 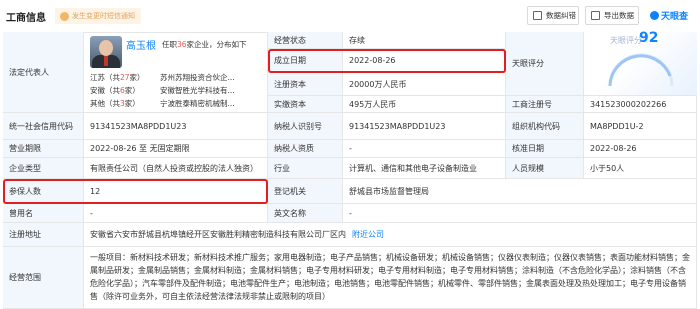 I want to click on authority-value: 舒城县市场监督管理局, so click(x=520, y=191).